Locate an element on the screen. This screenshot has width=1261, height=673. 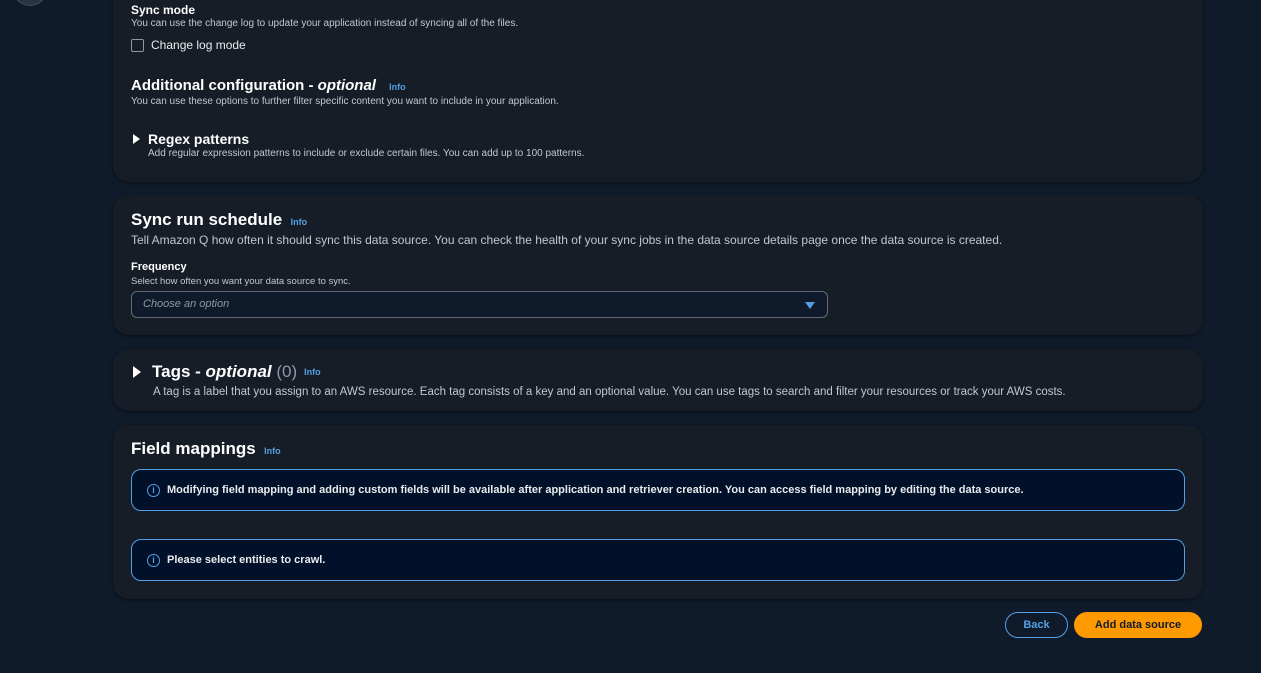
add-data-source-button: Add data source is located at coordinates (1138, 625).